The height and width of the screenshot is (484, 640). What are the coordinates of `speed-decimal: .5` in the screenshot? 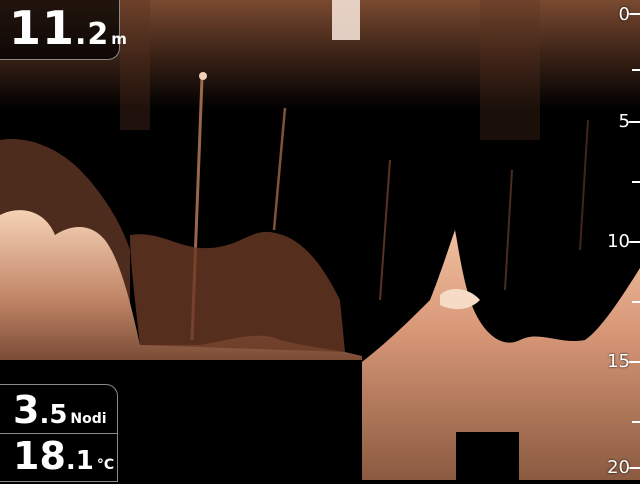 It's located at (53, 415).